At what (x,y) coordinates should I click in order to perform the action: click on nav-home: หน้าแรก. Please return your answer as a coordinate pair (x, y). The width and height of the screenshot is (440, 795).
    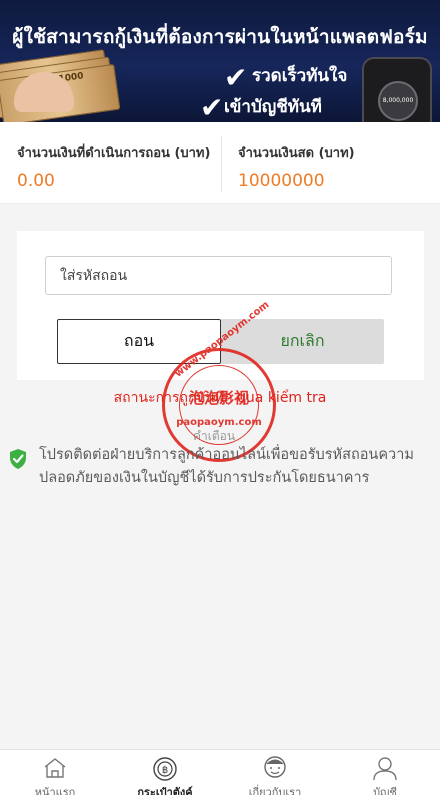
    Looking at the image, I should click on (55, 772).